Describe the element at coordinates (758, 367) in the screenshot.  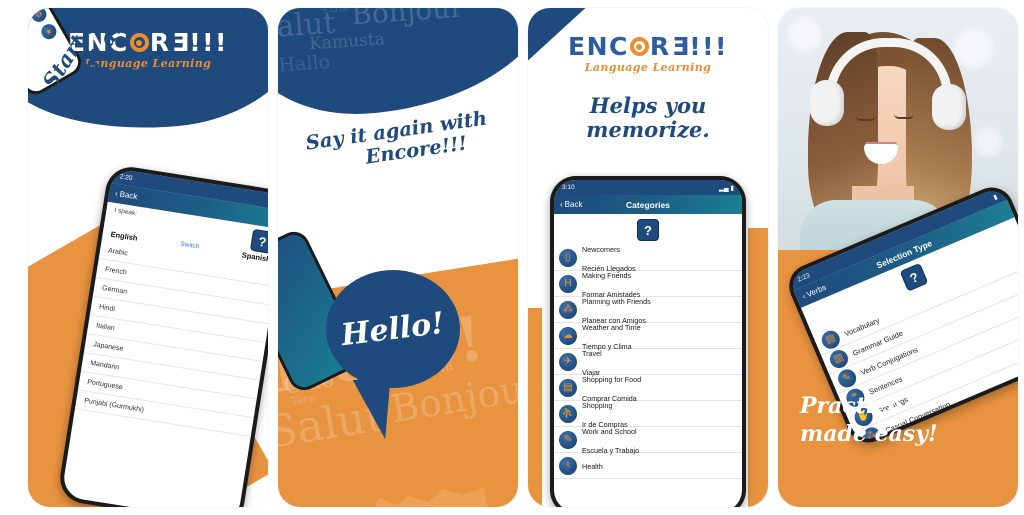
I see `orange-accent-right` at that location.